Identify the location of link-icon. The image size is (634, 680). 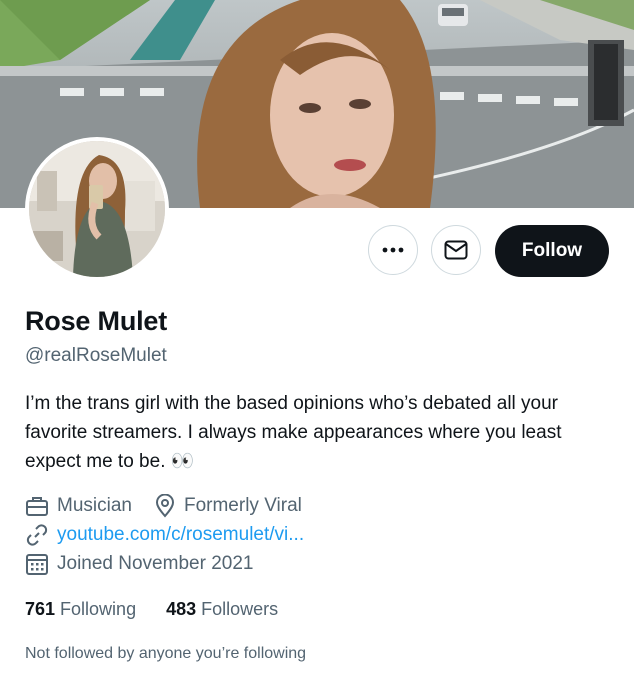
(37, 535).